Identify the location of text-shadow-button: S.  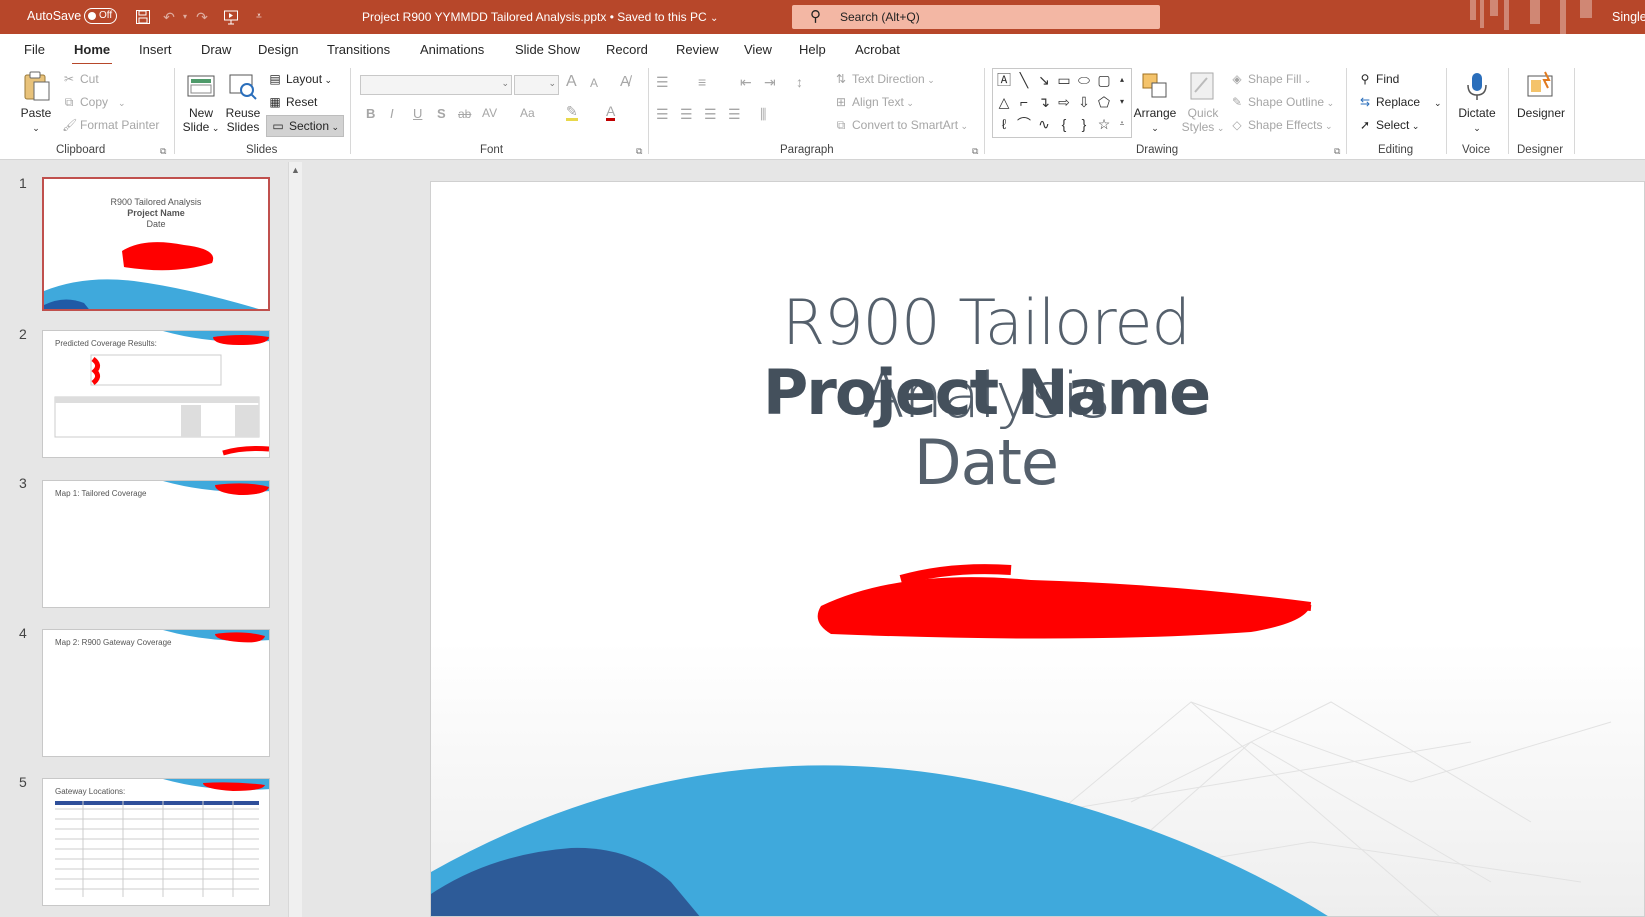
(441, 113).